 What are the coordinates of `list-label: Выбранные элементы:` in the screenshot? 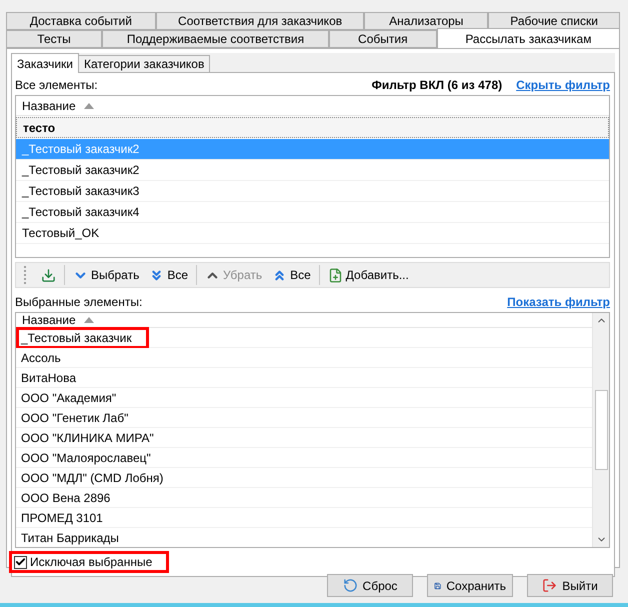 It's located at (79, 302).